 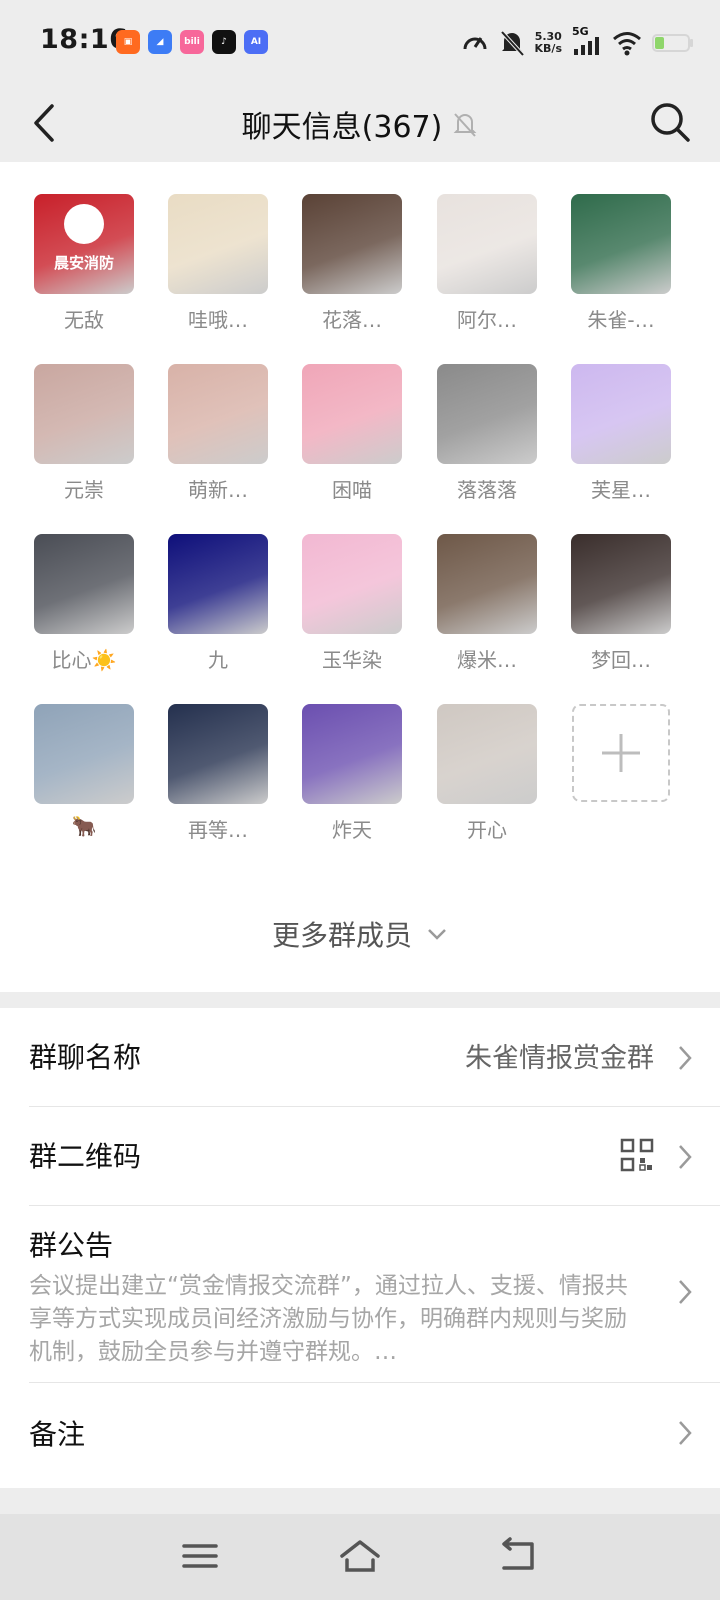 I want to click on member-item: 落落落, so click(x=487, y=433).